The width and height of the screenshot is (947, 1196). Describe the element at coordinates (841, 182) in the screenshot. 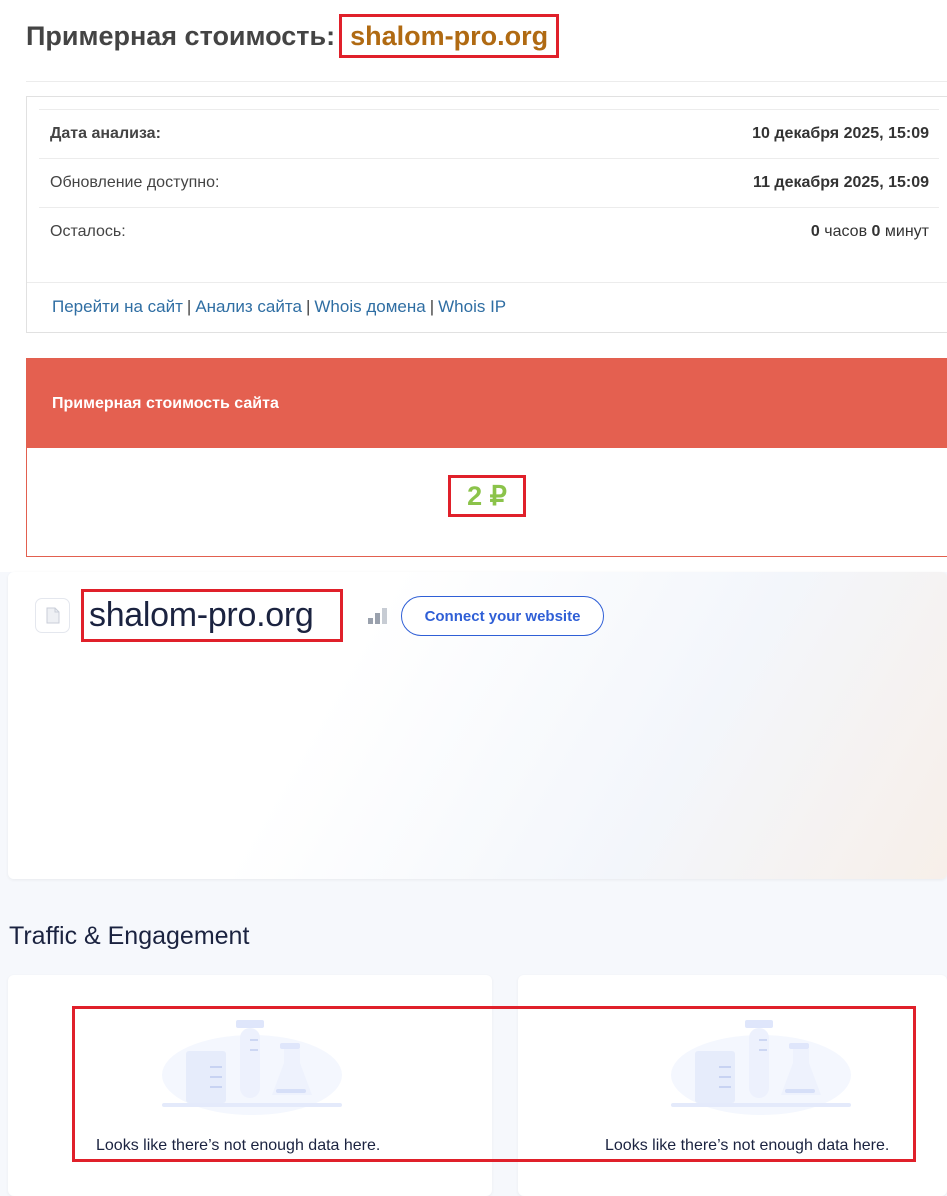

I see `update-available-value: 11 декабря 2025, 15:09` at that location.